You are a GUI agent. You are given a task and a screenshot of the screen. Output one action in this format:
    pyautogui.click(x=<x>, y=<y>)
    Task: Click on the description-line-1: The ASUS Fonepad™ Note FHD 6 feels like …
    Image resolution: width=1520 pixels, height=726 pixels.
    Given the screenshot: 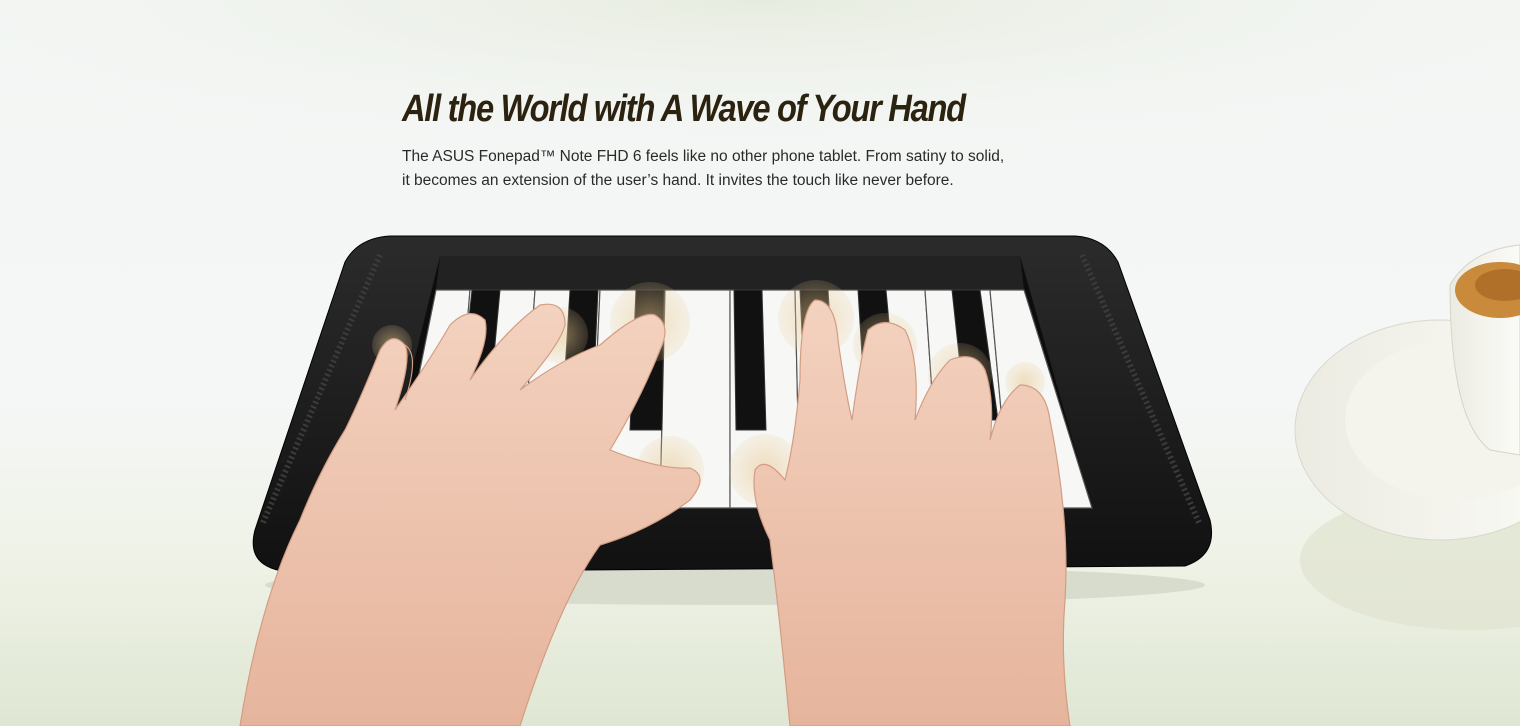 What is the action you would take?
    pyautogui.click(x=703, y=156)
    